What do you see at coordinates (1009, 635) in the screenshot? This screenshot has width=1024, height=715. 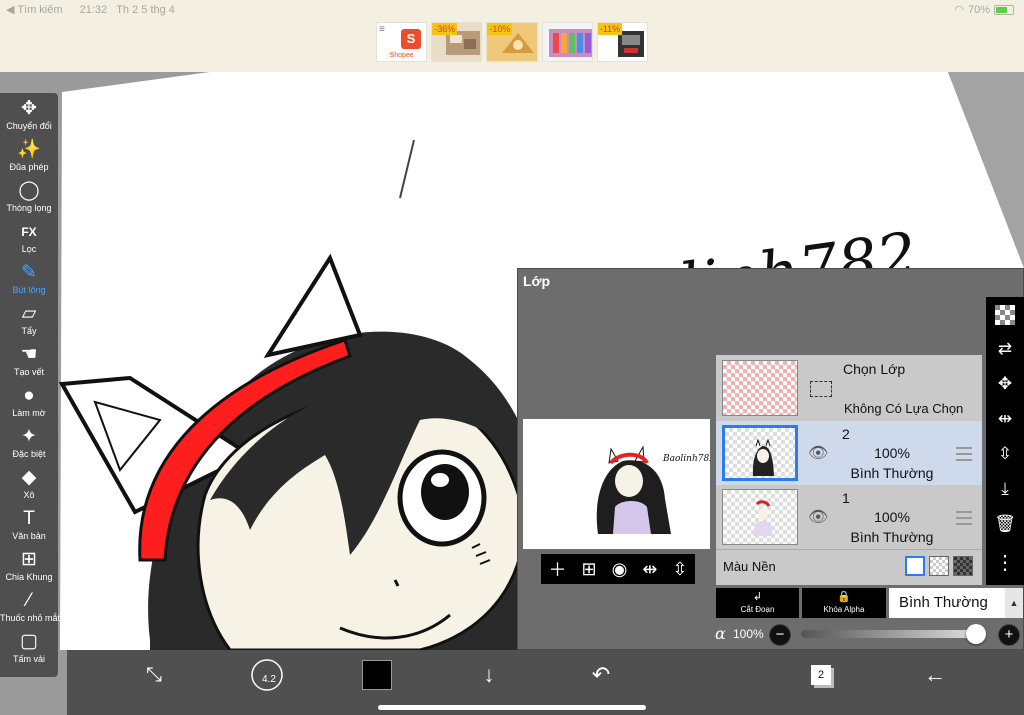 I see `opacity-increase-button: +` at bounding box center [1009, 635].